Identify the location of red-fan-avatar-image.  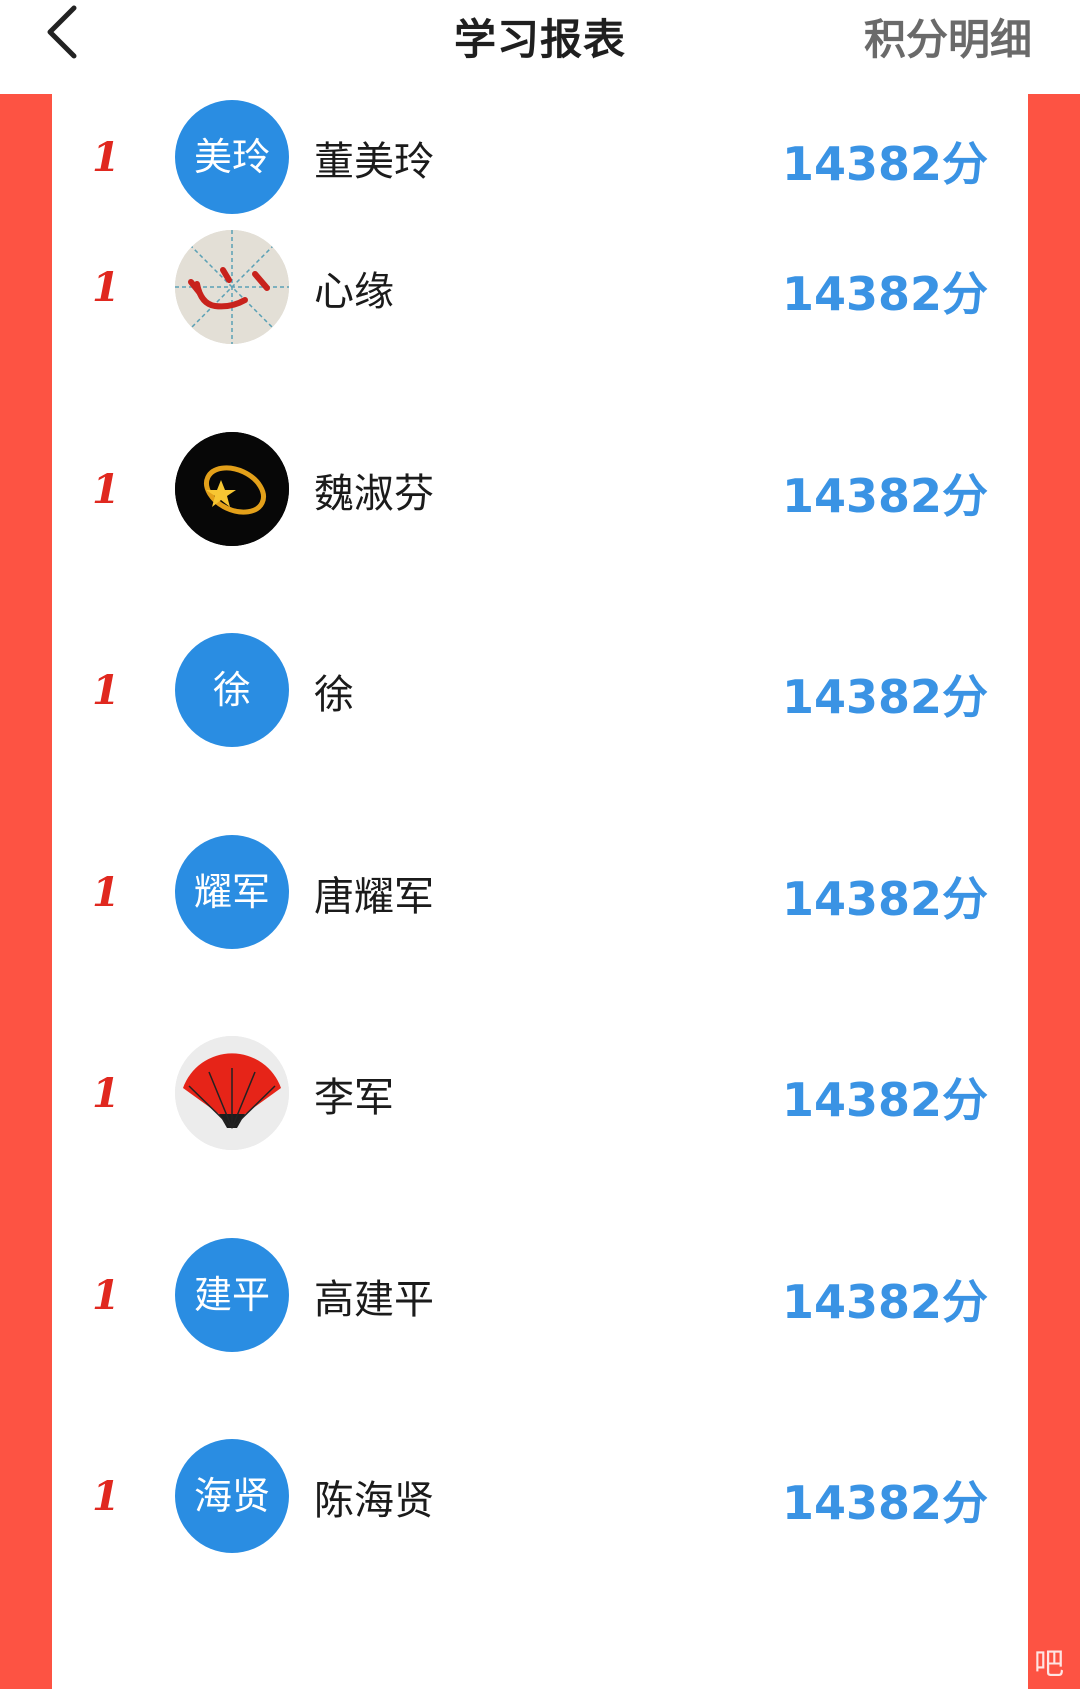
(232, 1093).